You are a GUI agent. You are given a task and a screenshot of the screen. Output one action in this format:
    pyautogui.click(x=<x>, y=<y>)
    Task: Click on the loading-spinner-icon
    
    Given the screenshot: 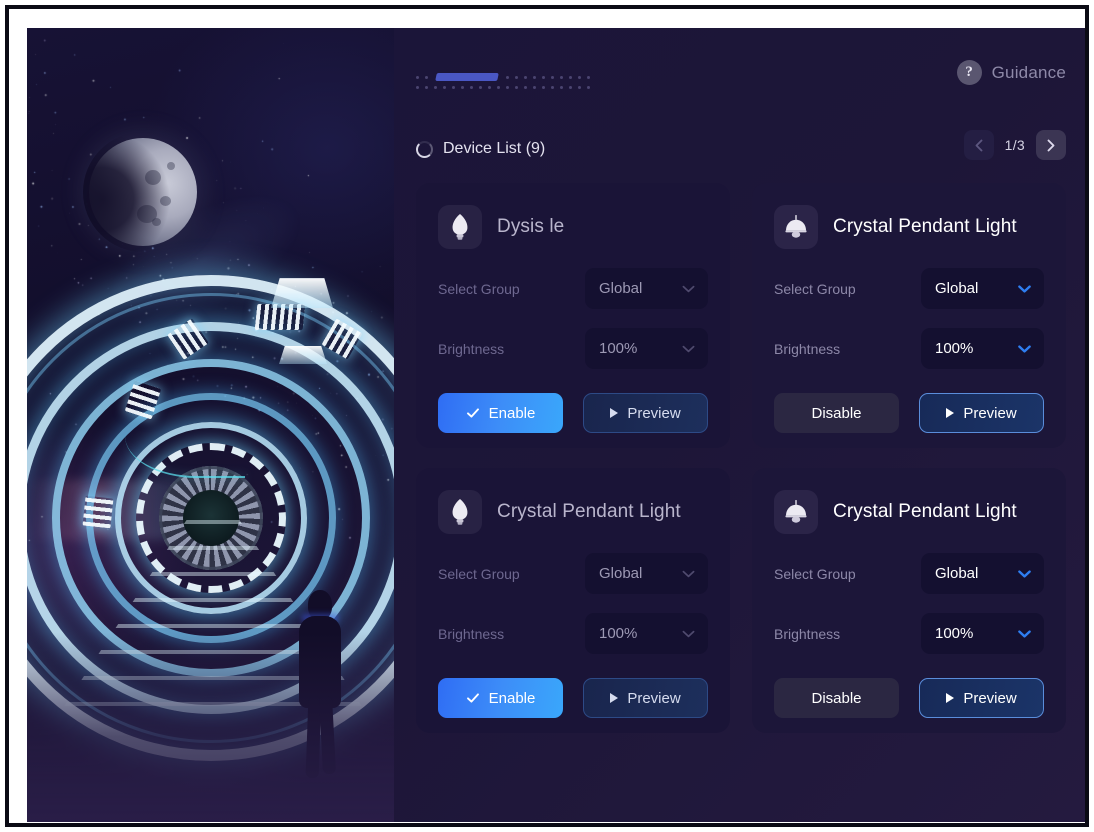 What is the action you would take?
    pyautogui.click(x=424, y=149)
    